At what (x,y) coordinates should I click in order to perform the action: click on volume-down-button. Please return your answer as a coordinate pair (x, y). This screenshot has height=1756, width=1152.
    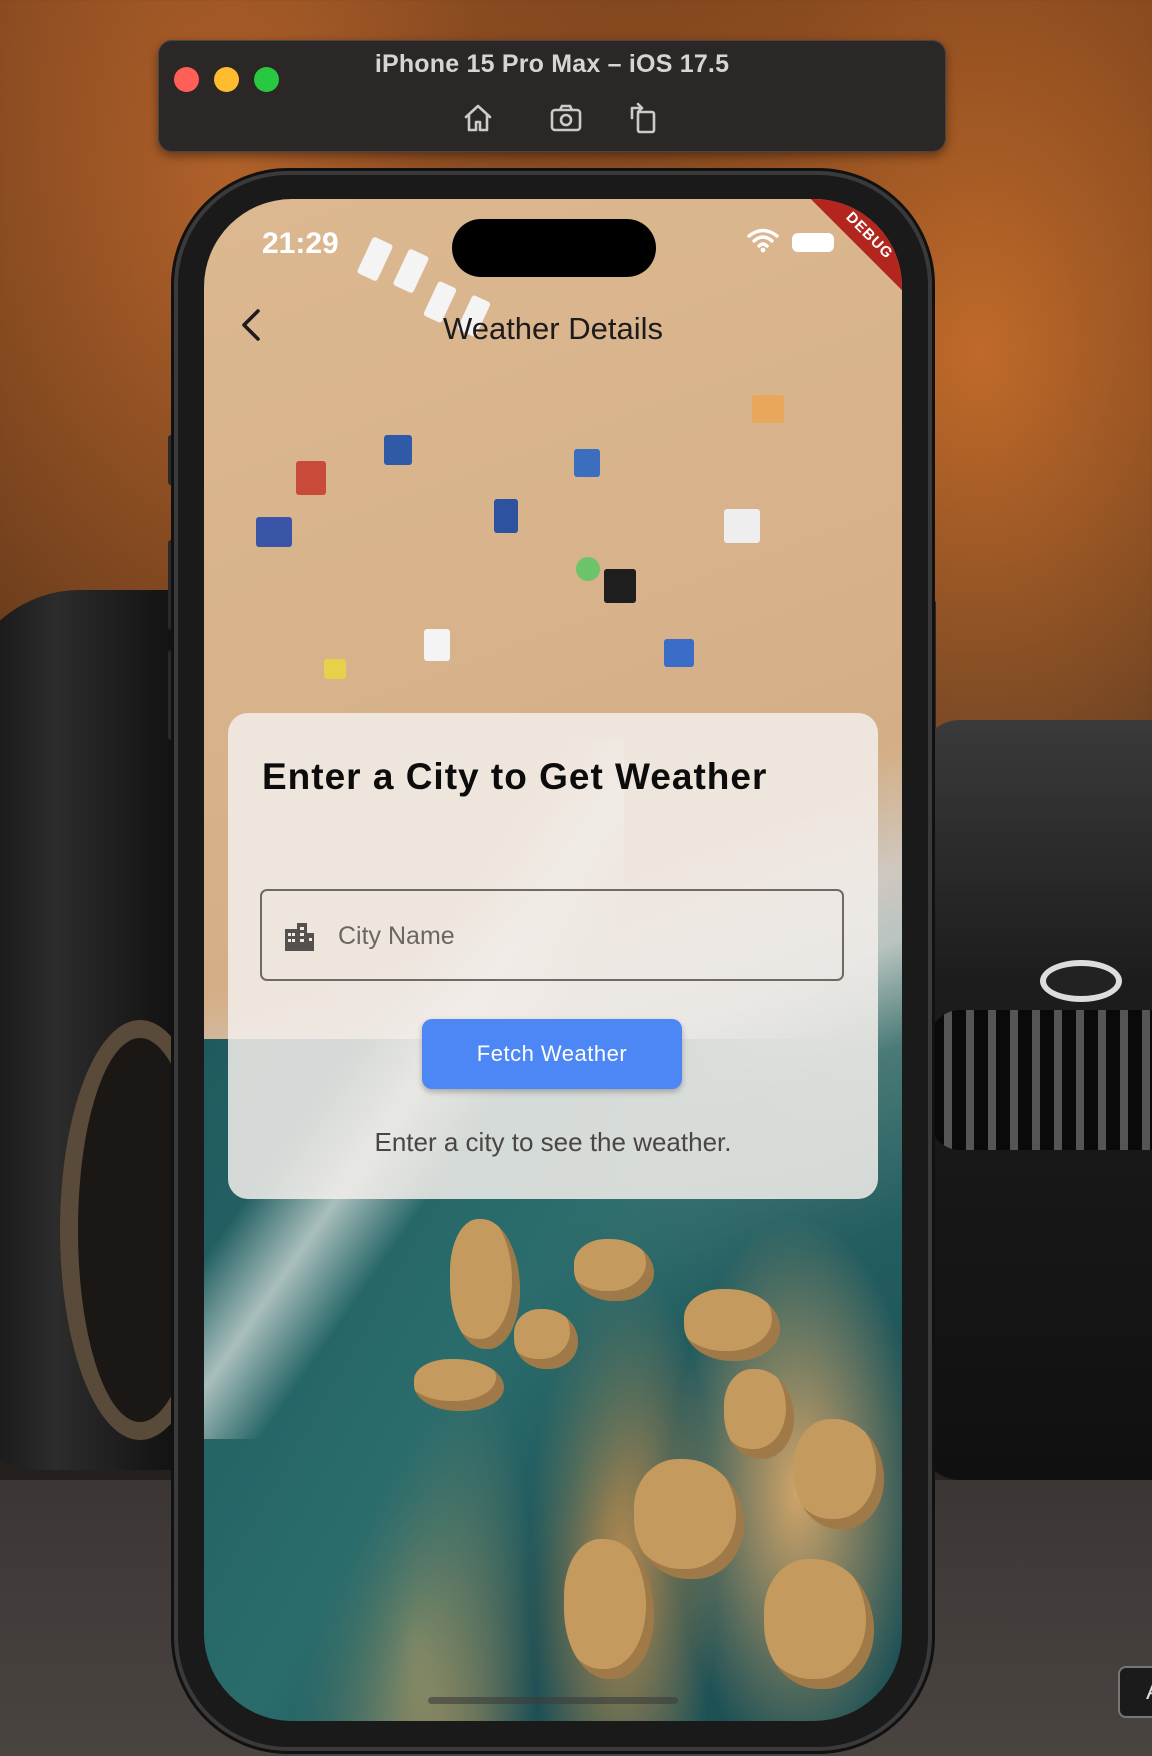
    Looking at the image, I should click on (172, 695).